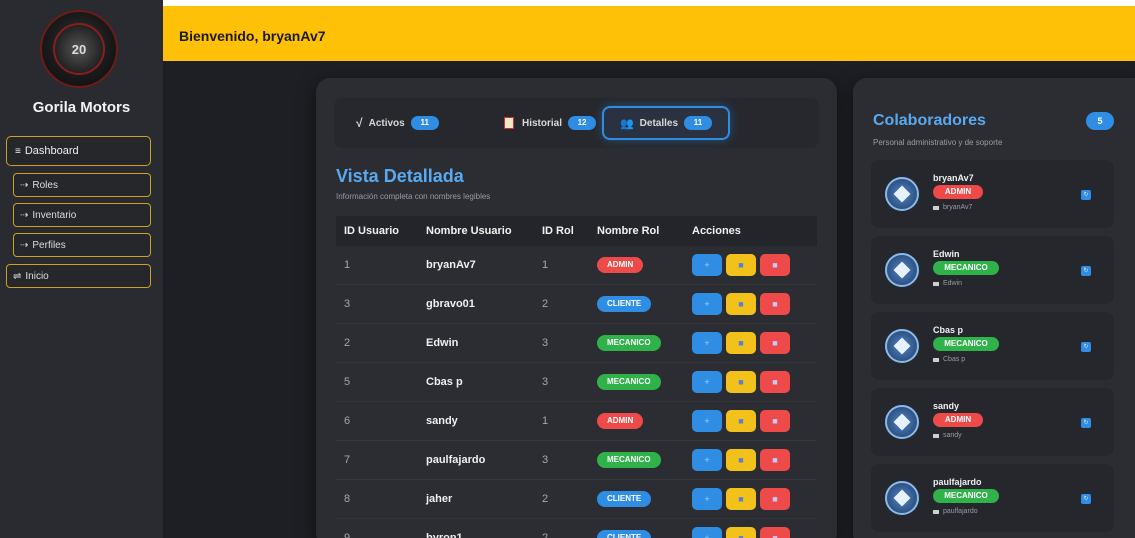 The width and height of the screenshot is (1135, 538). I want to click on sidebar-item-label: Inventario, so click(54, 215).